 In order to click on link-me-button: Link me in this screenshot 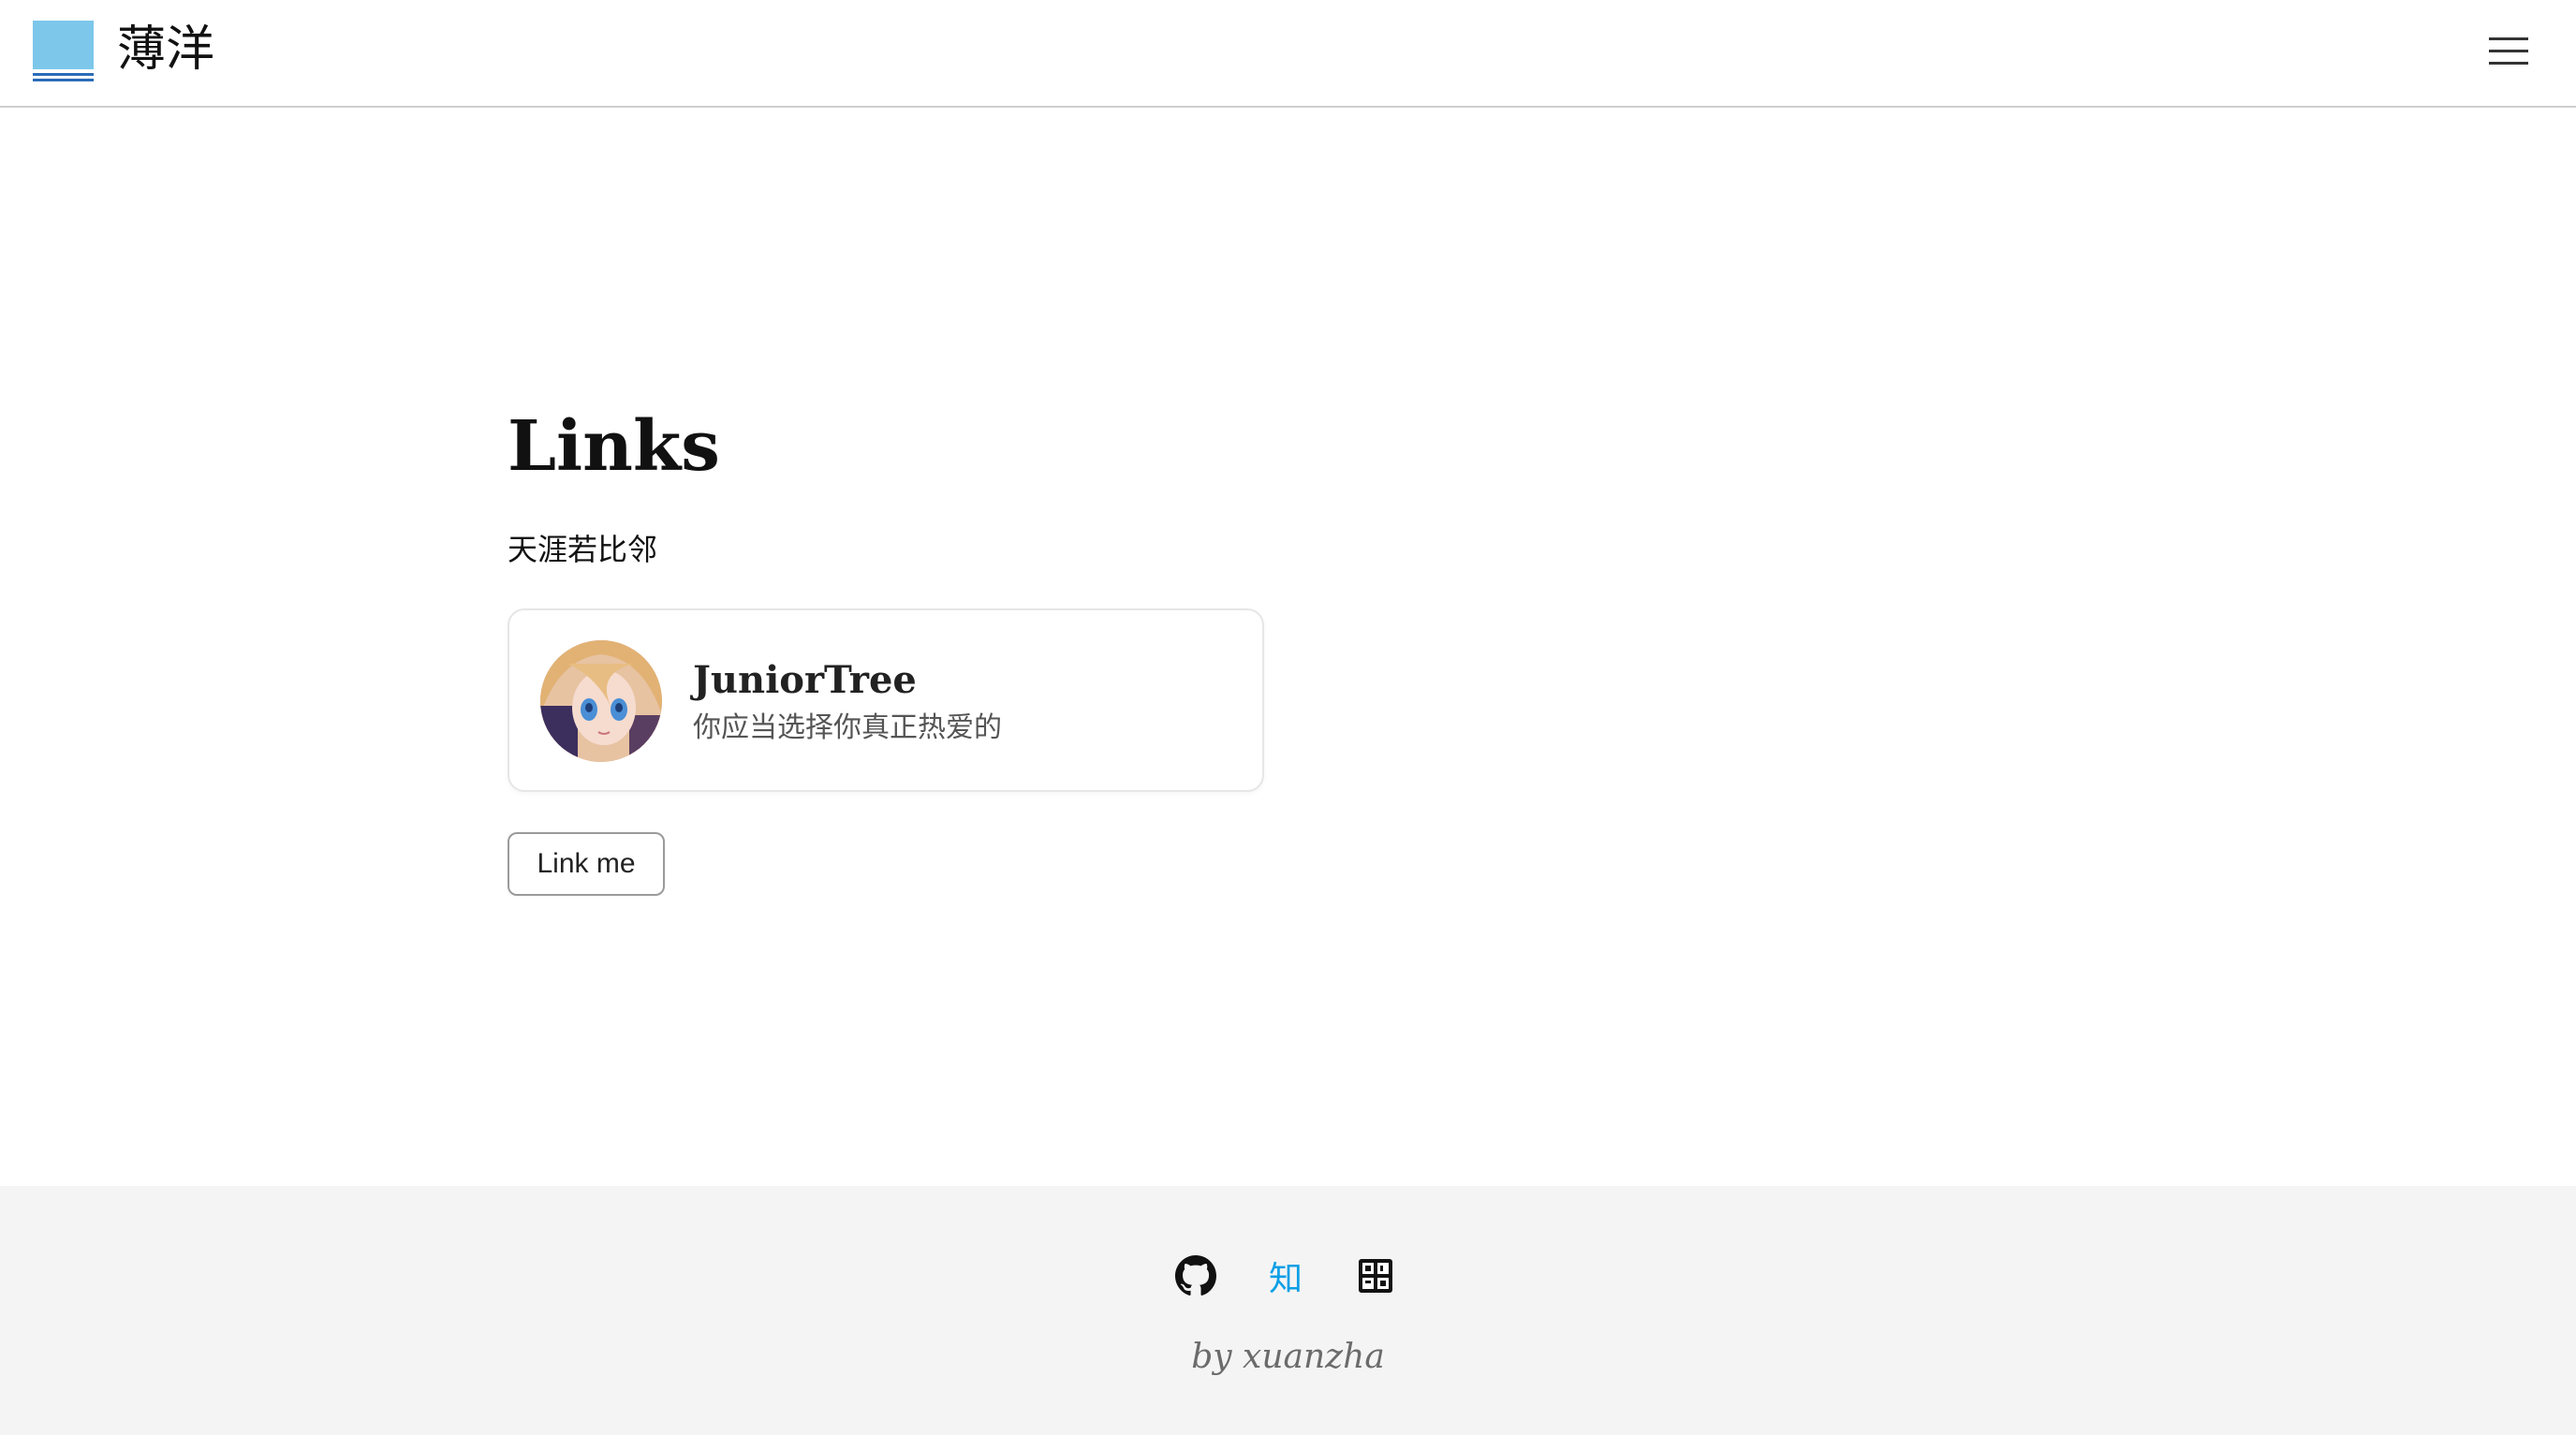, I will do `click(586, 864)`.